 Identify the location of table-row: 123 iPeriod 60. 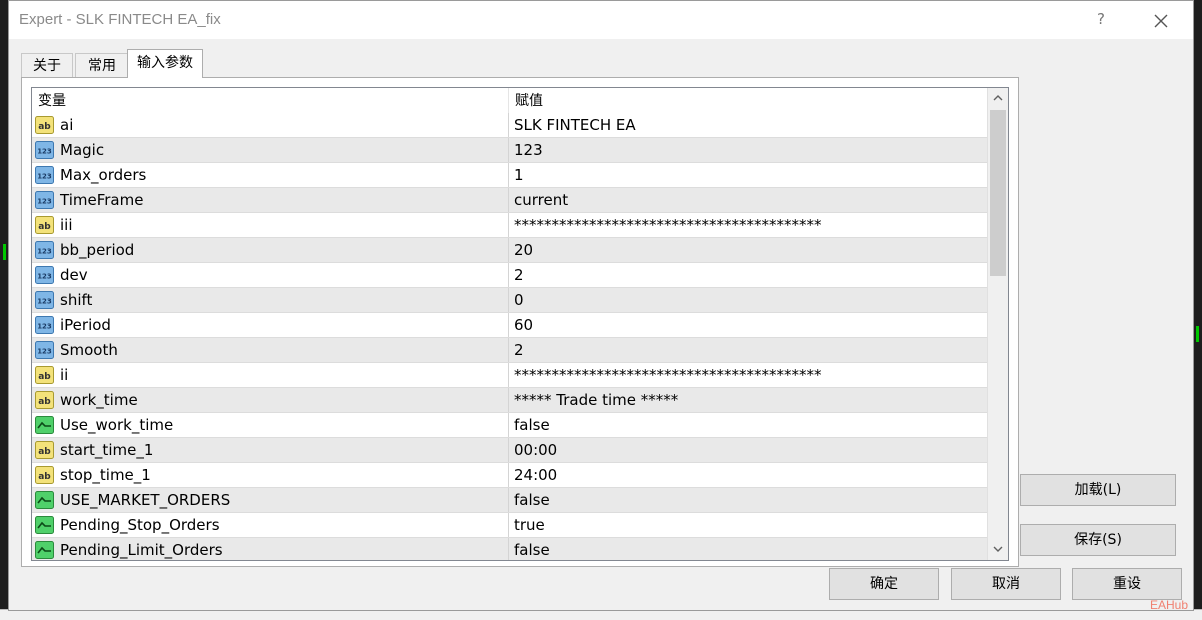
(509, 325).